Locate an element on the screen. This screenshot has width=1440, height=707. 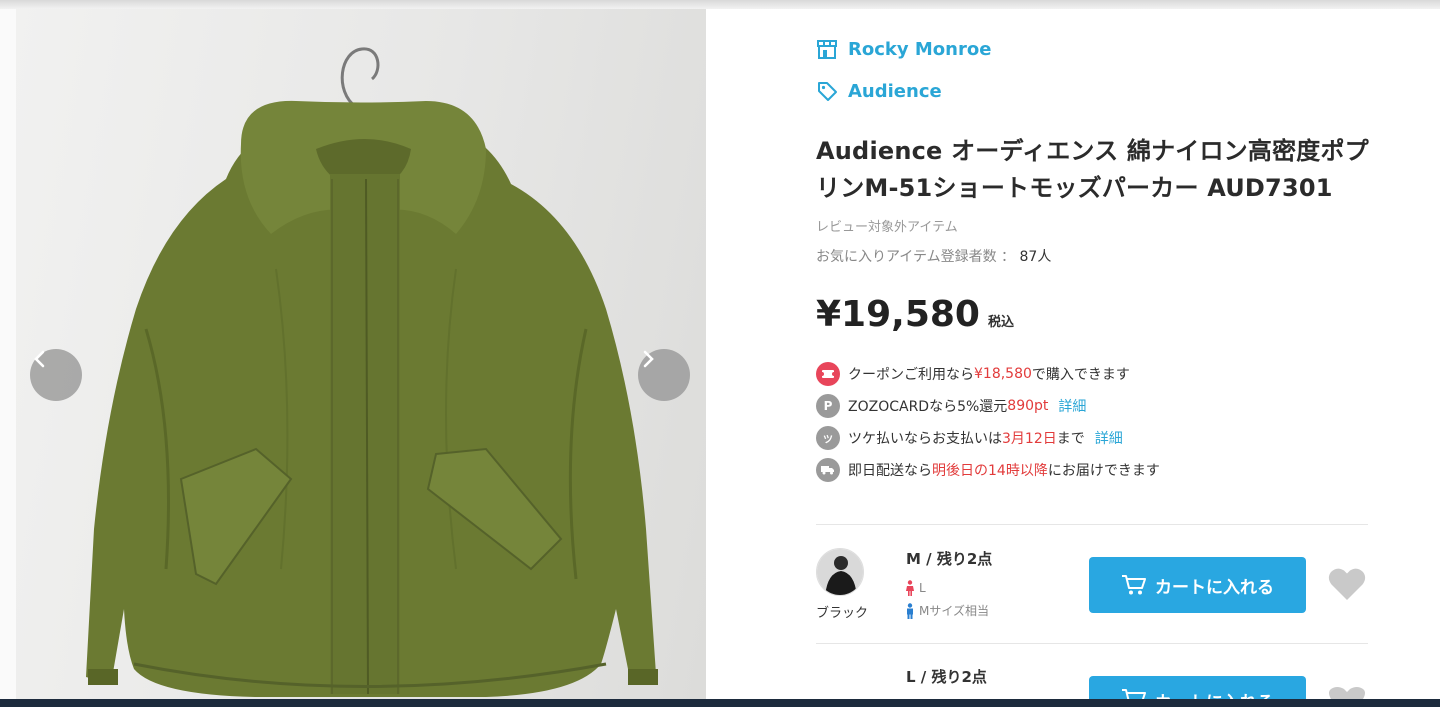
fit-female-size: L is located at coordinates (922, 588).